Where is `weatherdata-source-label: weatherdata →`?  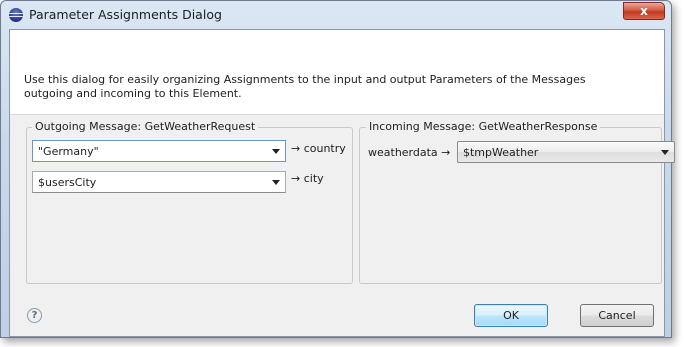
weatherdata-source-label: weatherdata → is located at coordinates (409, 152).